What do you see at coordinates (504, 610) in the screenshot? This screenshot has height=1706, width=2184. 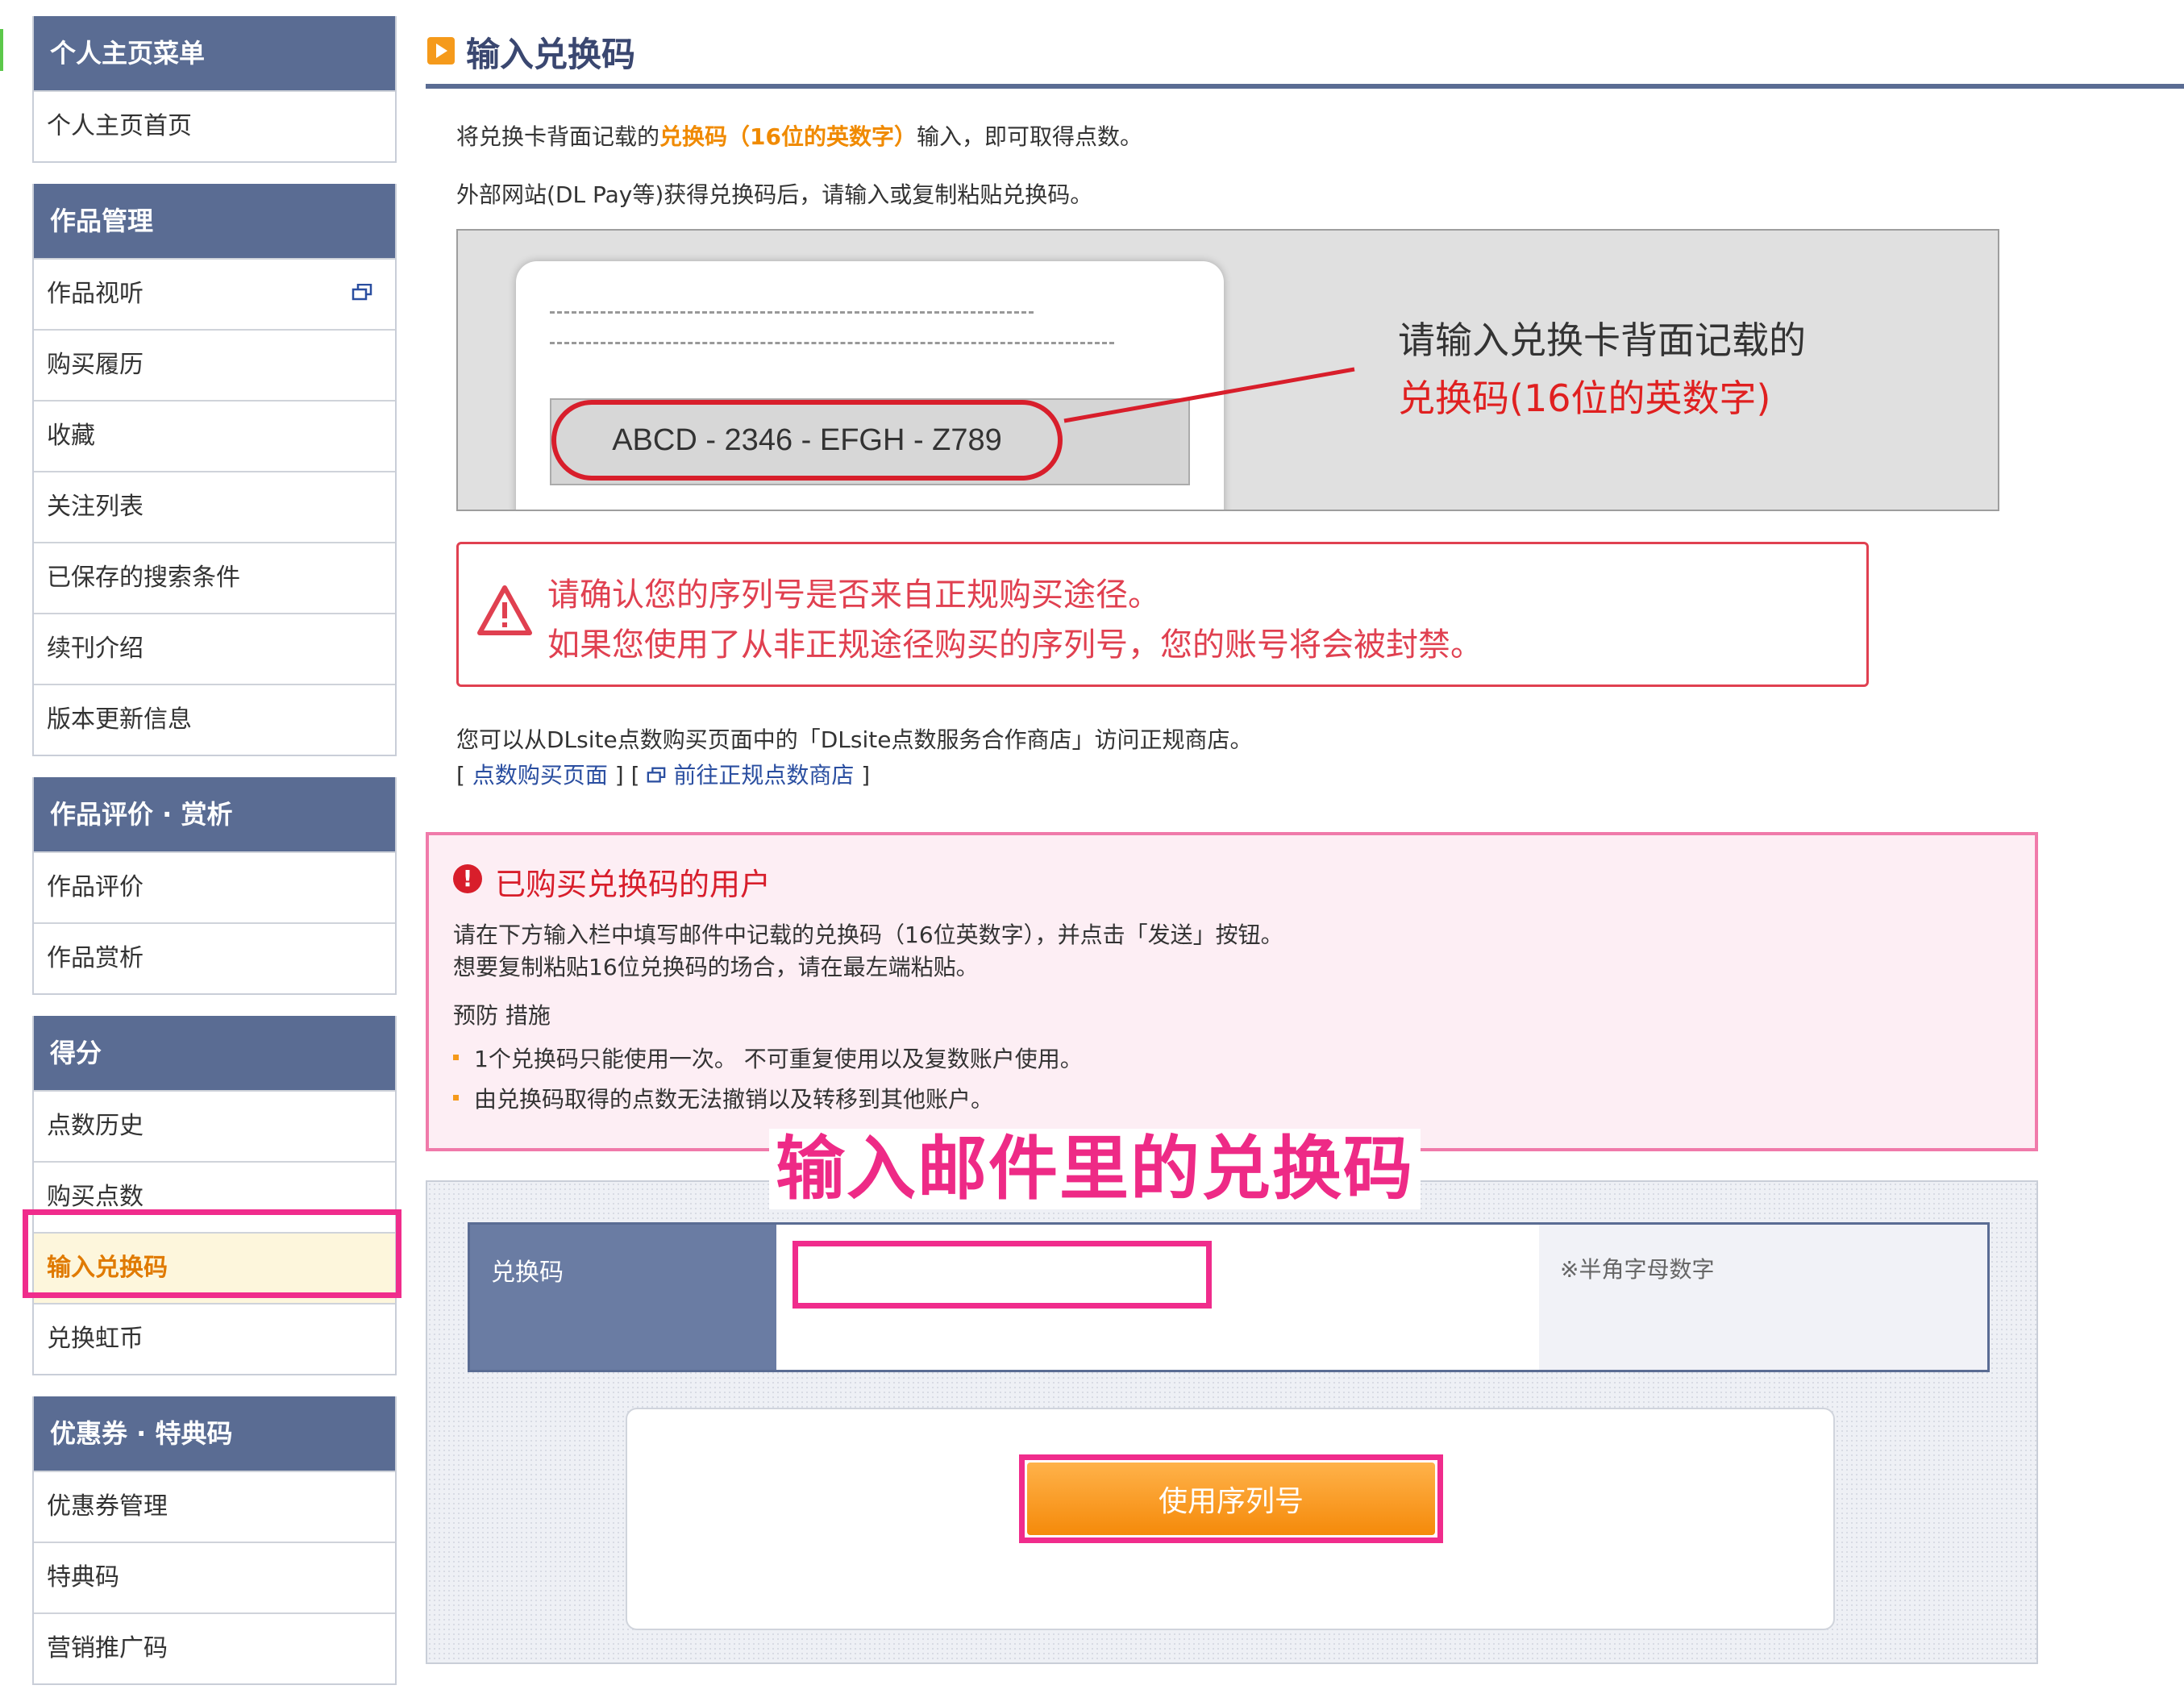 I see `warning-triangle-icon` at bounding box center [504, 610].